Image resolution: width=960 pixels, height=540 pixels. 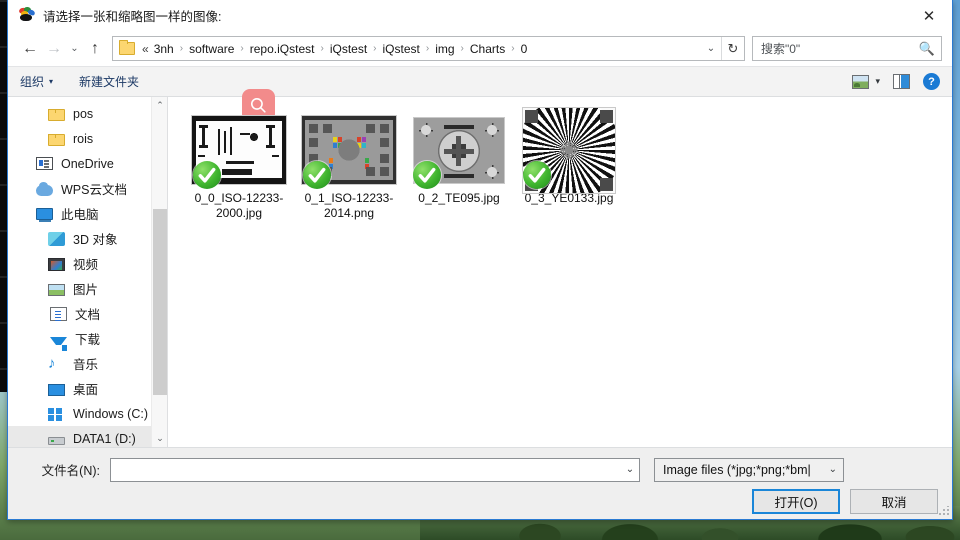 I want to click on sidebar-item-3: WPS云文档, so click(x=87, y=188).